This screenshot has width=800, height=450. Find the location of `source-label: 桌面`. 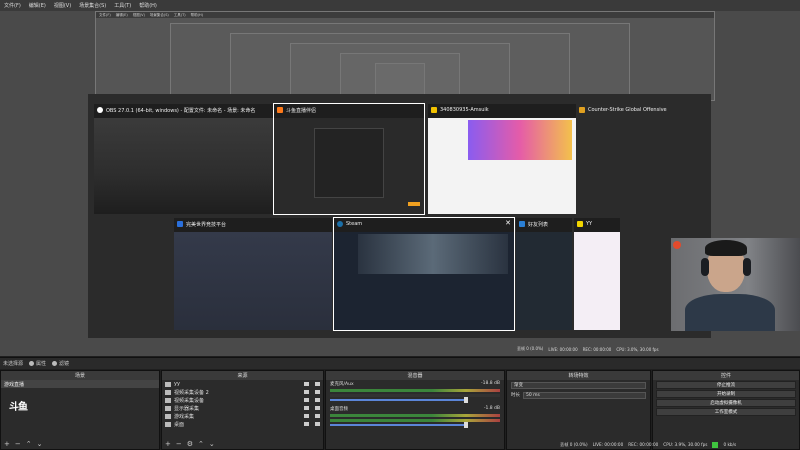

source-label: 桌面 is located at coordinates (179, 424).